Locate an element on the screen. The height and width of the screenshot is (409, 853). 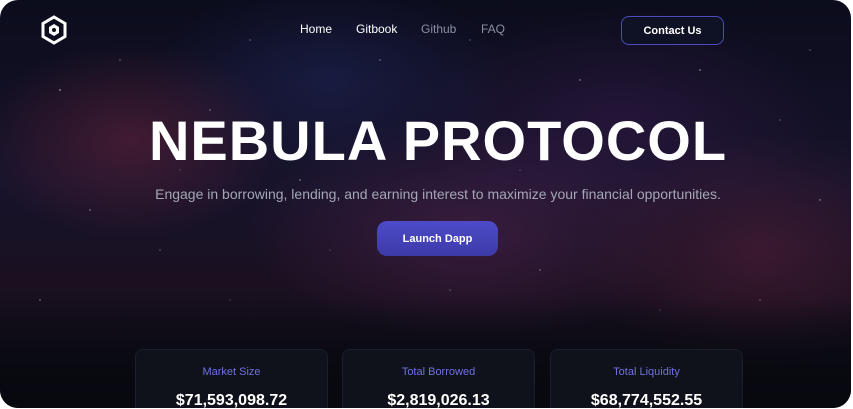
stat-card-market-size: Market Size $71,593,098.72 is located at coordinates (231, 378).